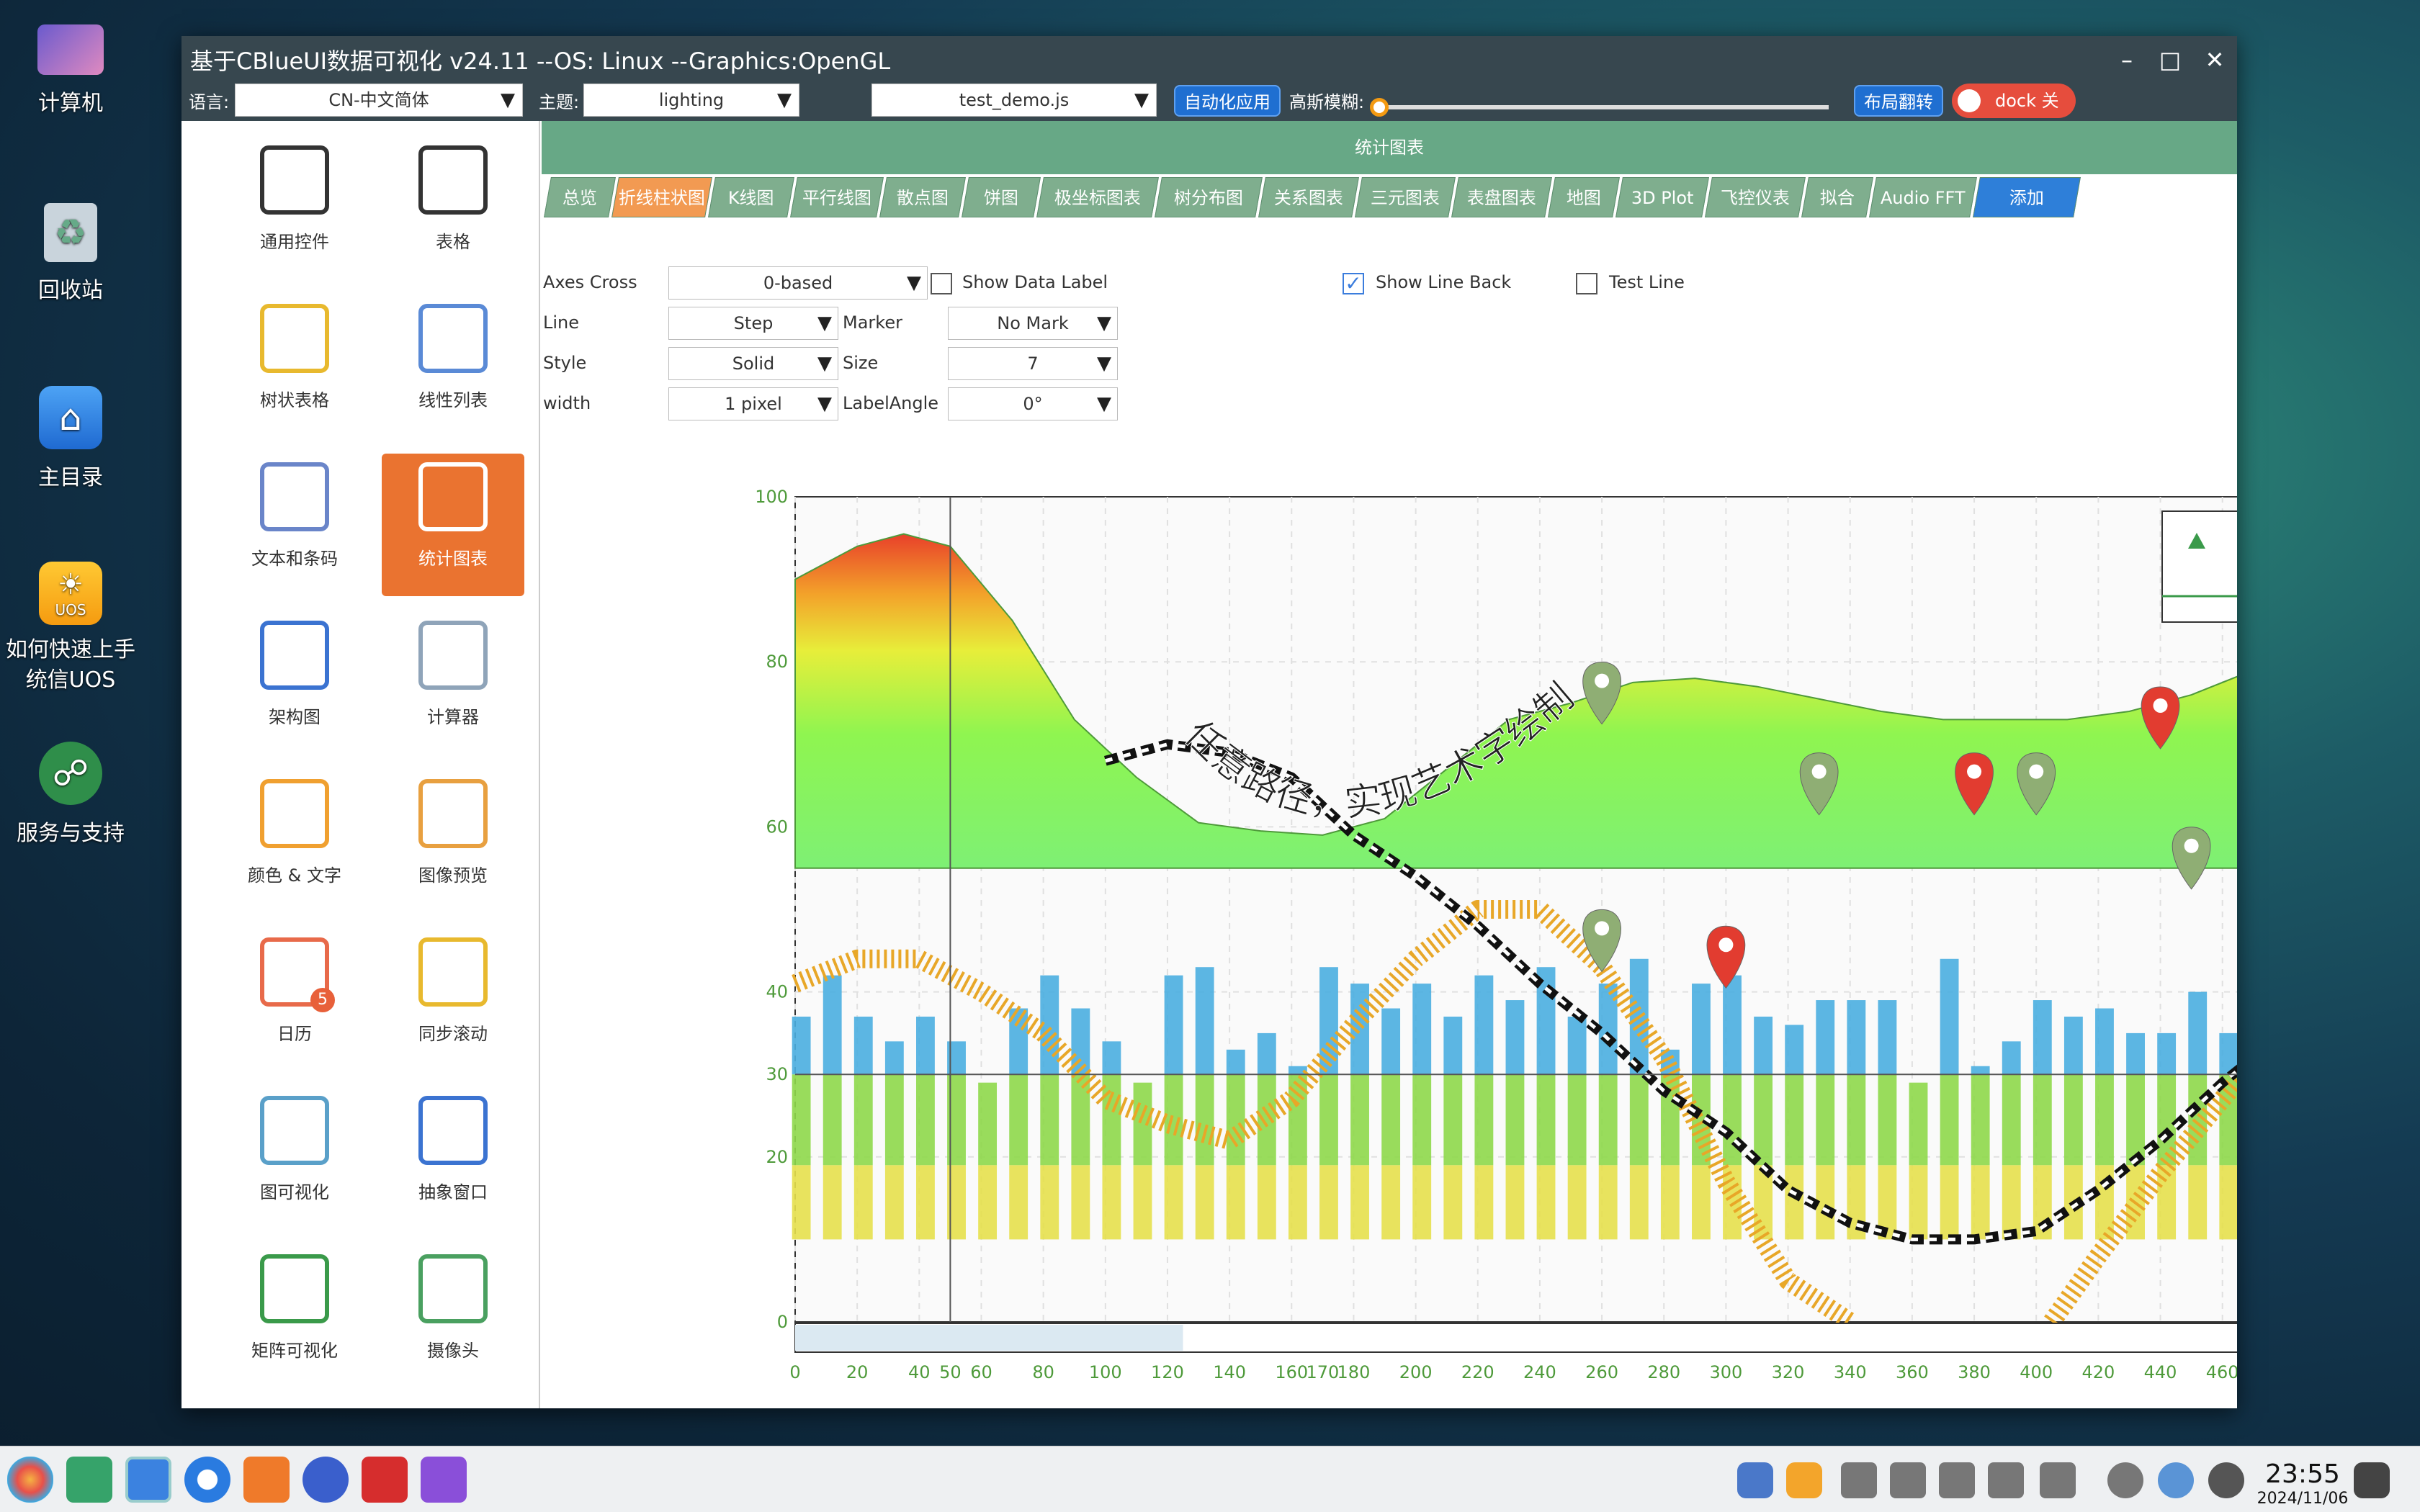 This screenshot has width=2420, height=1512. I want to click on blur-slider-track, so click(1604, 107).